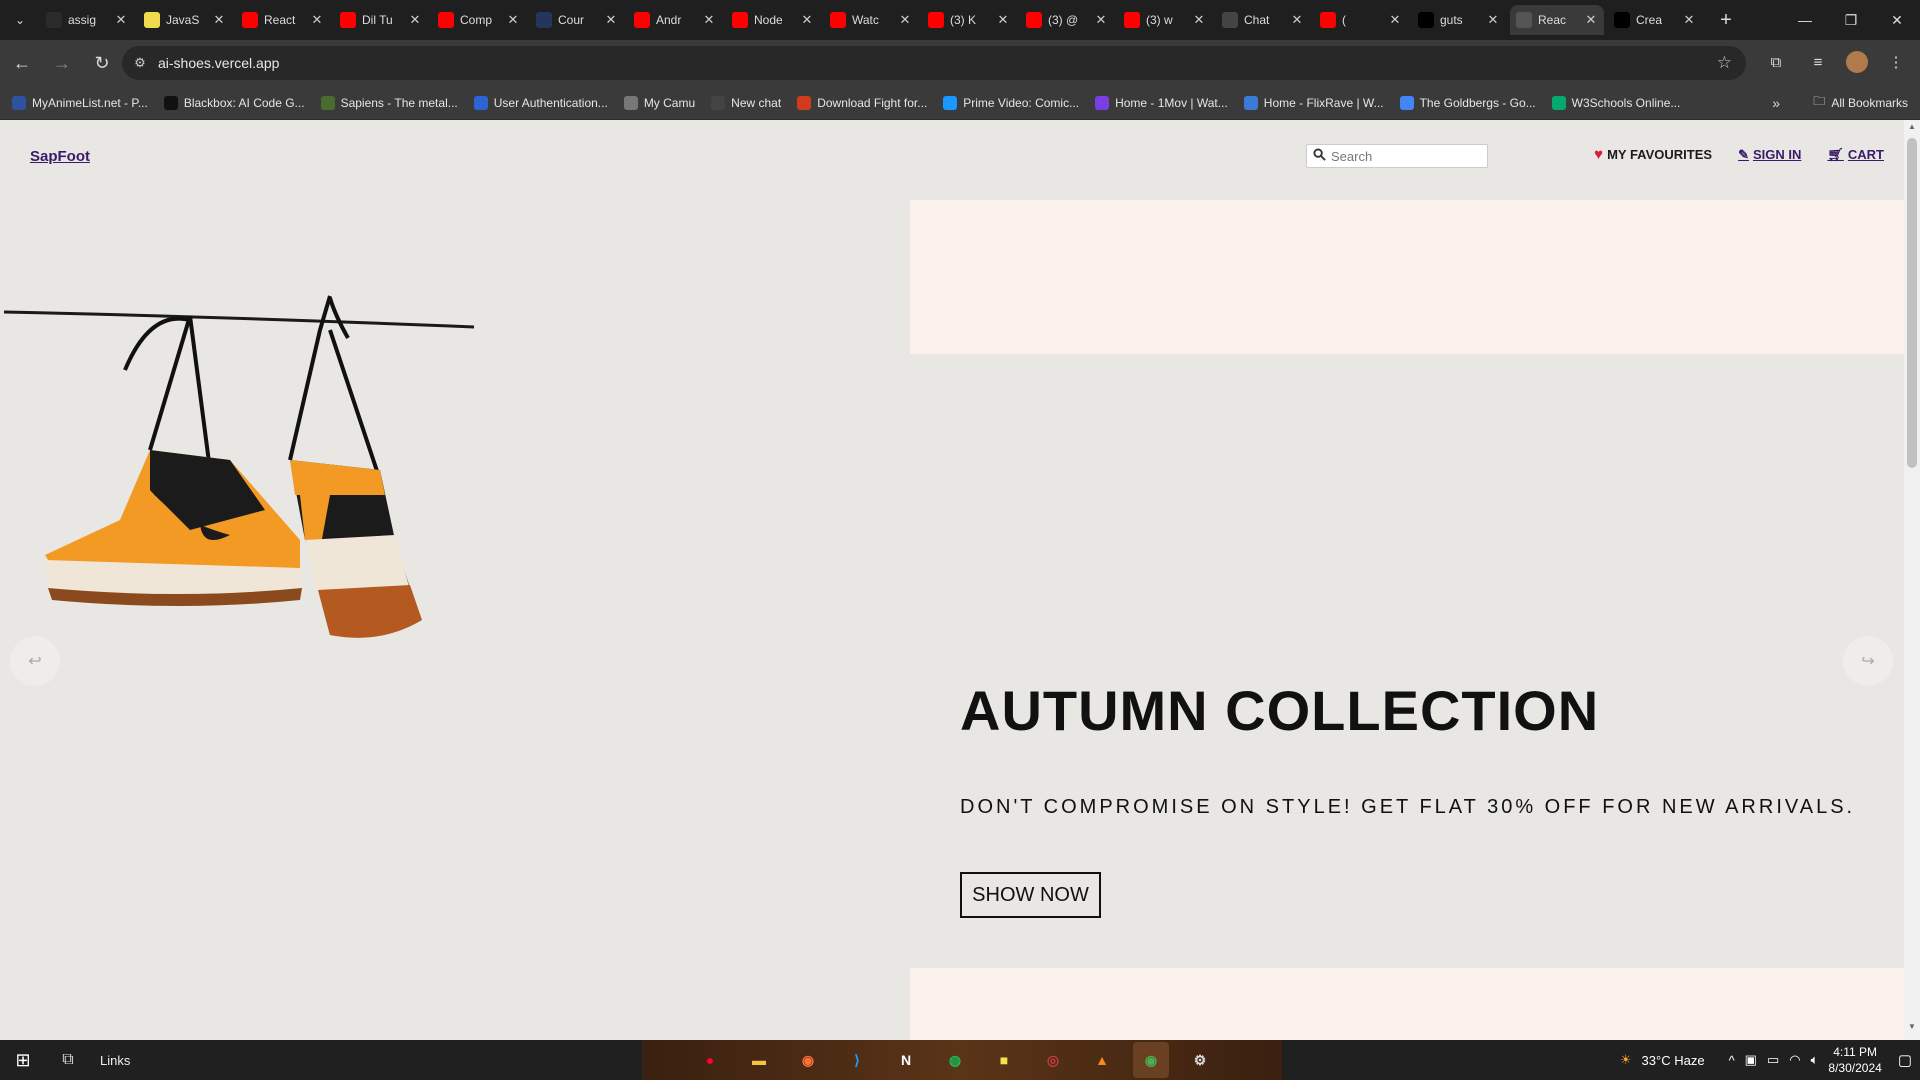 The height and width of the screenshot is (1080, 1920). What do you see at coordinates (35, 661) in the screenshot?
I see `carousel-prev-button: ↩` at bounding box center [35, 661].